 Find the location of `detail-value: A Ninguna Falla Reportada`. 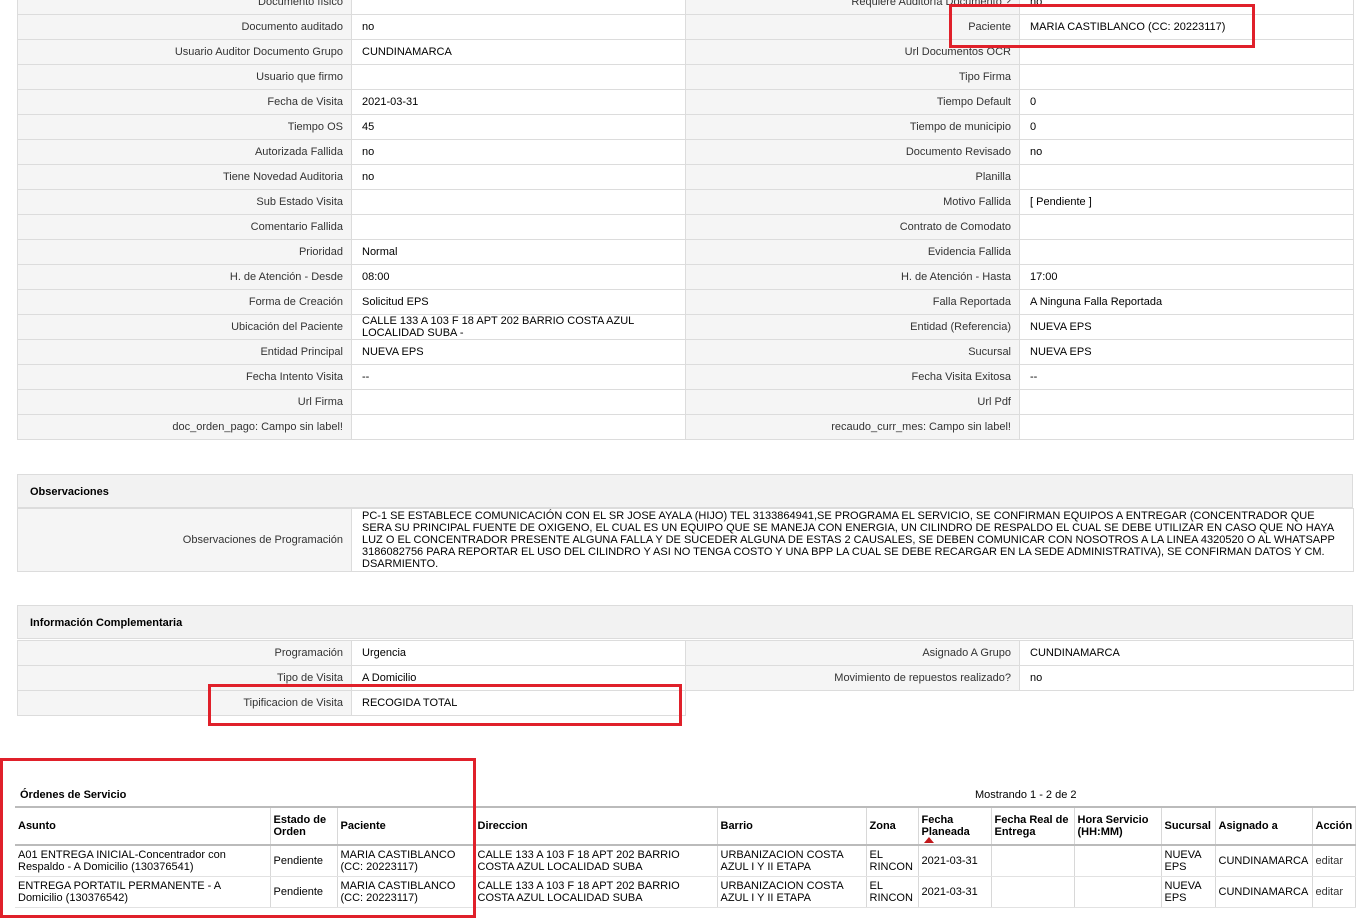

detail-value: A Ninguna Falla Reportada is located at coordinates (1186, 302).